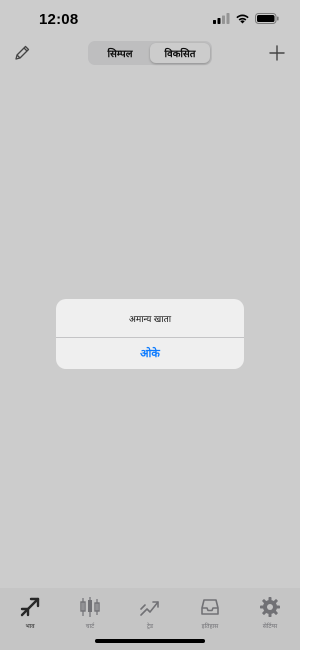 The image size is (320, 650). What do you see at coordinates (150, 334) in the screenshot?
I see `alert-dialog: अमान्य खाता ओके` at bounding box center [150, 334].